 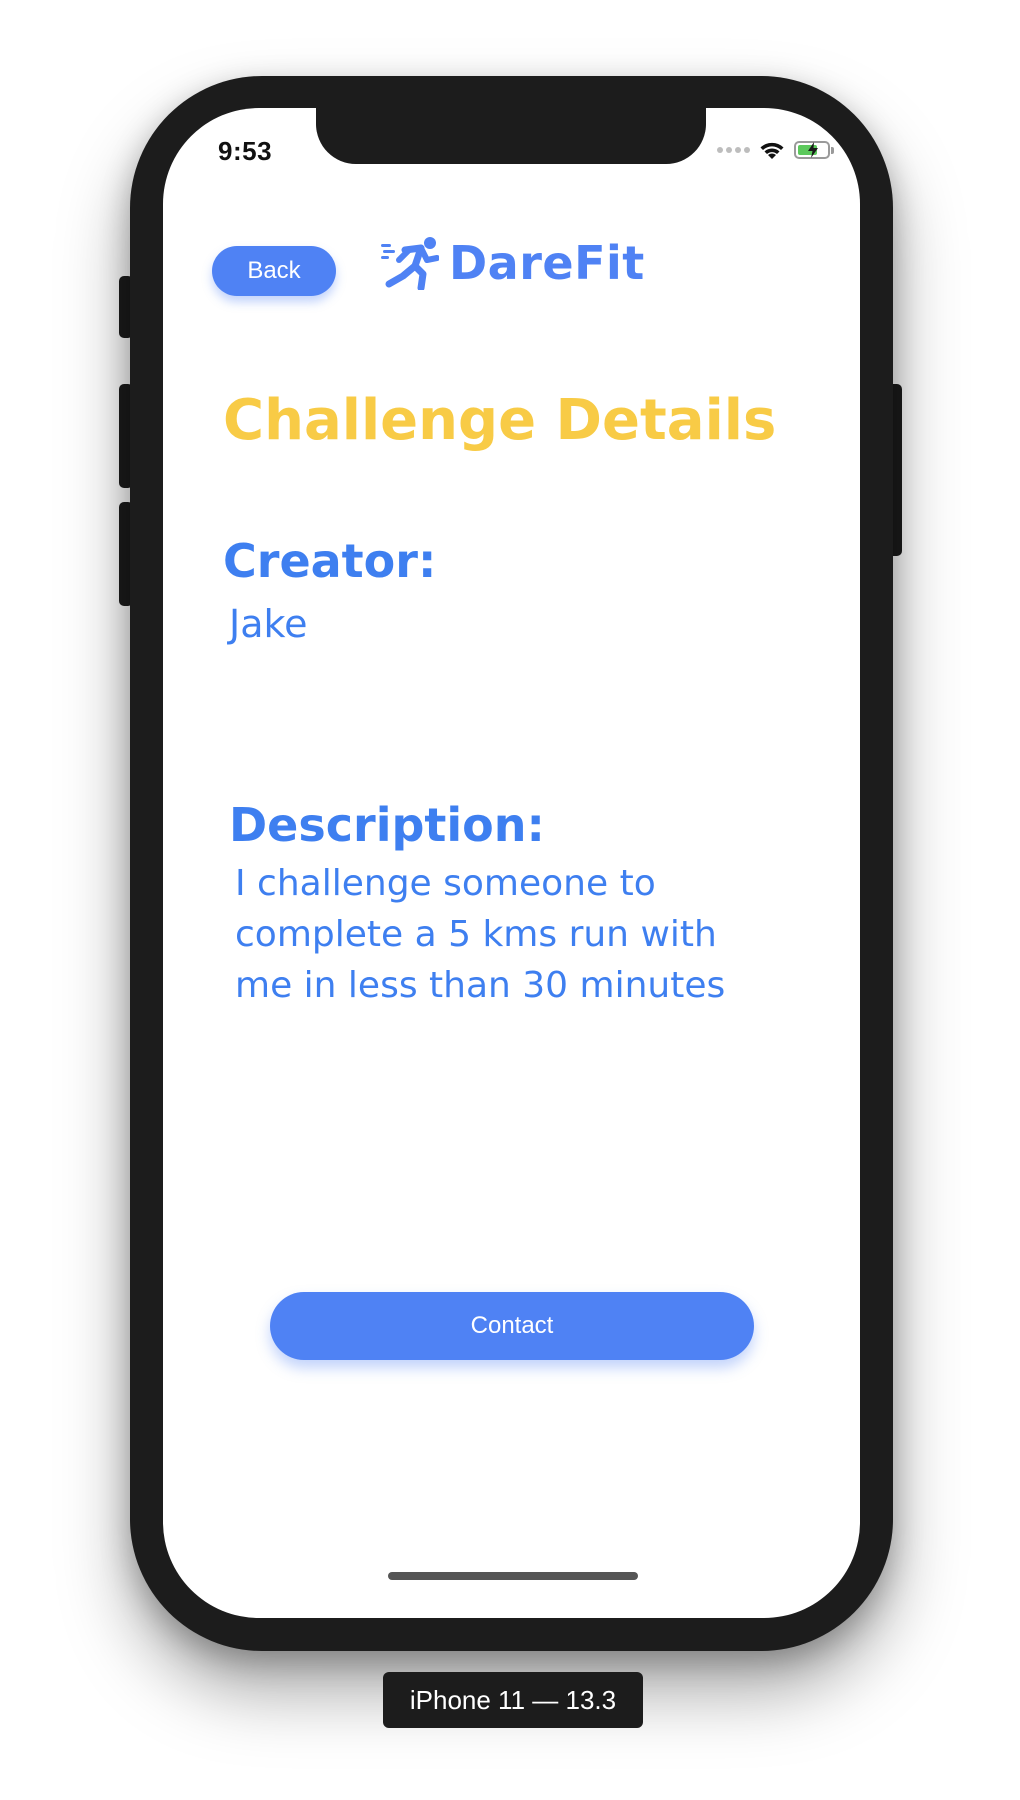 I want to click on status-time: 9:53, so click(x=245, y=151).